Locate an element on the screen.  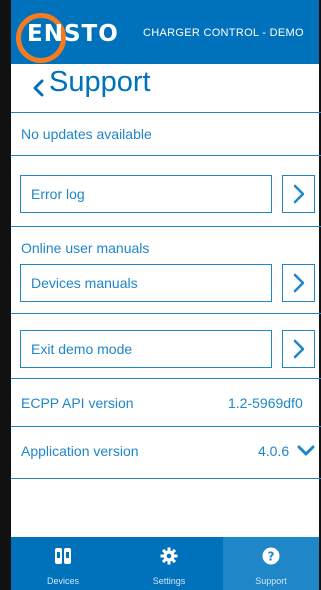
devices-icon is located at coordinates (63, 556).